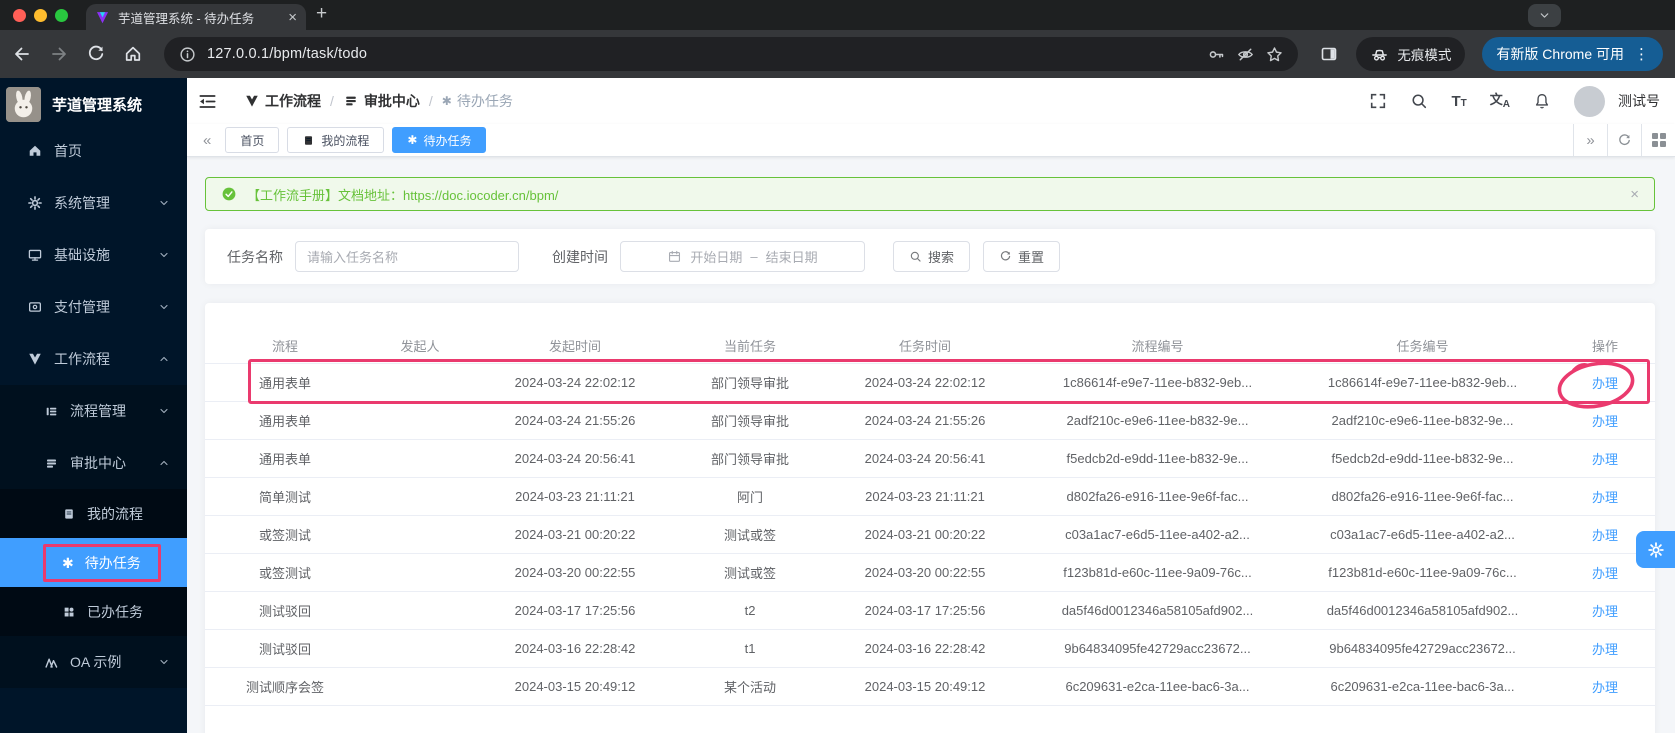 This screenshot has height=733, width=1675. What do you see at coordinates (207, 101) in the screenshot?
I see `sidebar-collapse-icon` at bounding box center [207, 101].